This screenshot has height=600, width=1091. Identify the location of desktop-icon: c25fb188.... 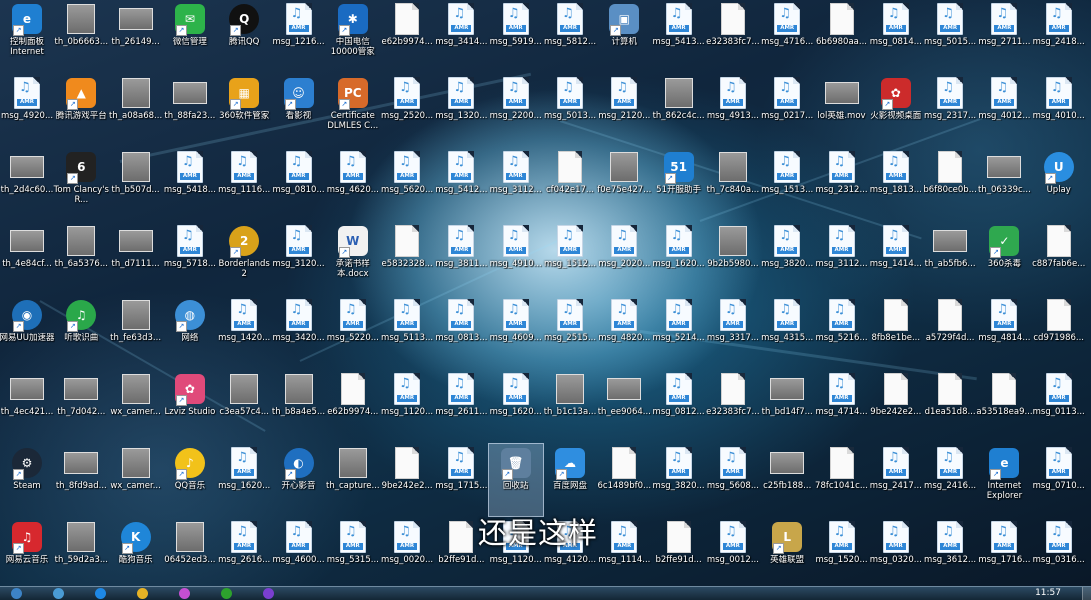
(787, 480).